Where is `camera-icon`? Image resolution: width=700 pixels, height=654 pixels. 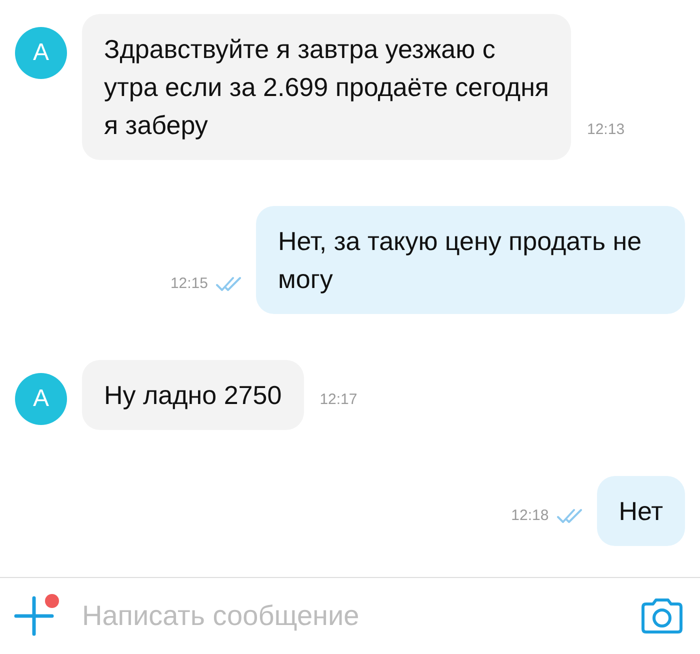 camera-icon is located at coordinates (662, 616).